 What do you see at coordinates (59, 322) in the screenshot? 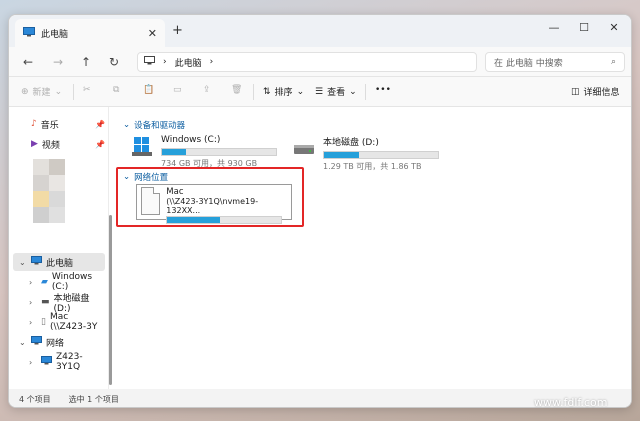
I see `sidebar-item-mac-share: › ▯ Mac (\\Z423-3Y` at bounding box center [59, 322].